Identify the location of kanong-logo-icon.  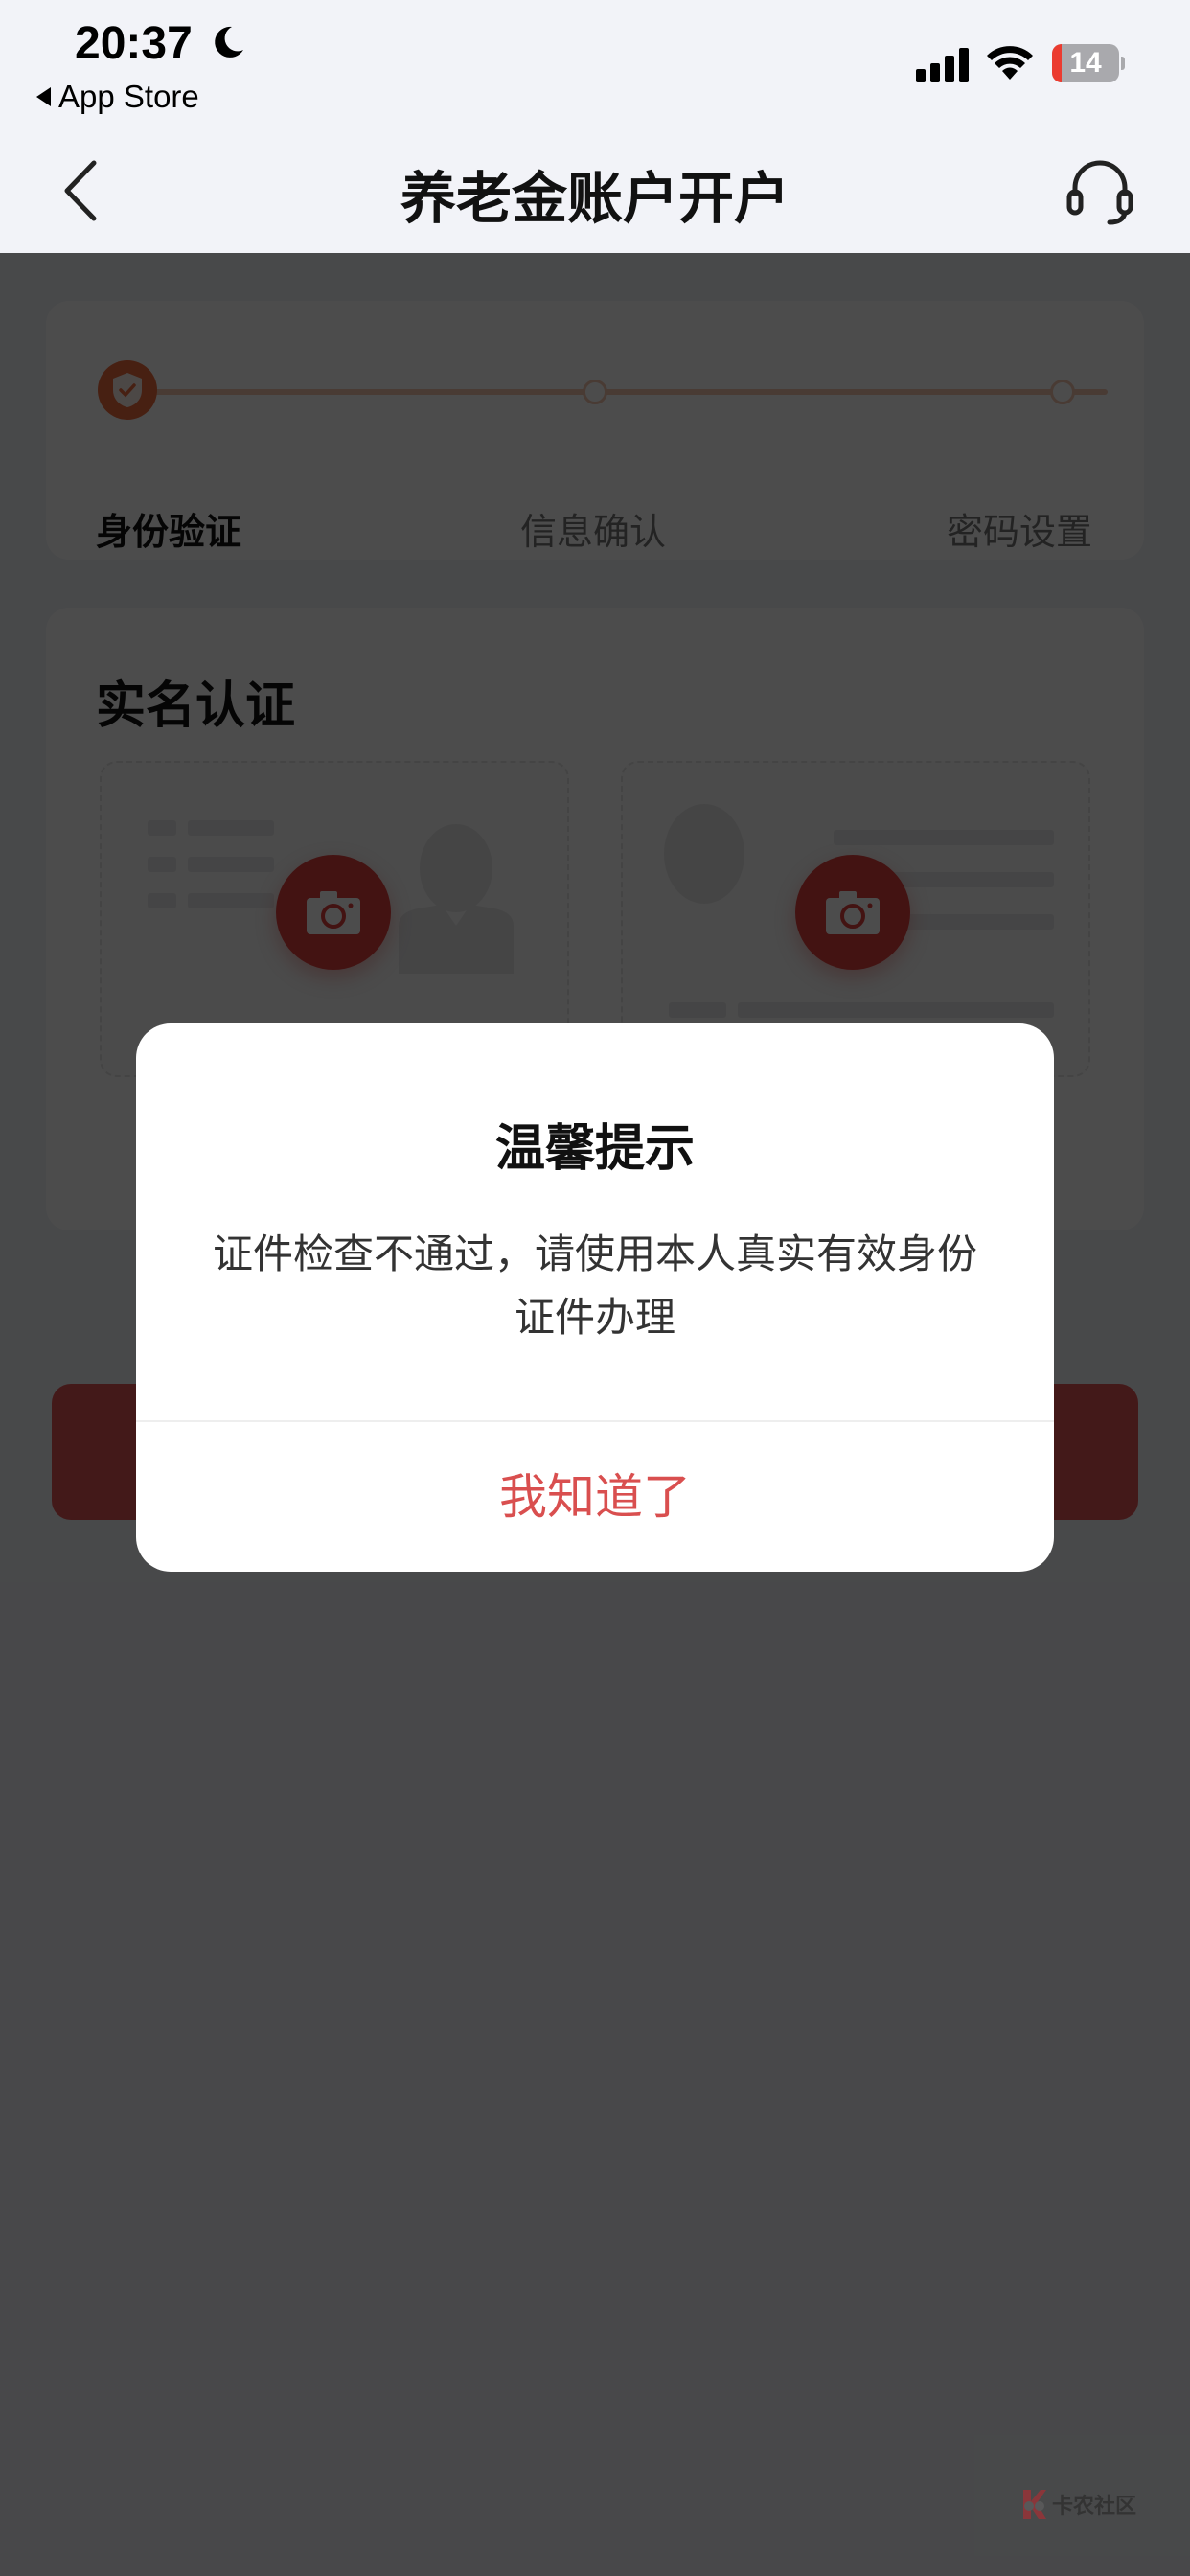
(1035, 2504).